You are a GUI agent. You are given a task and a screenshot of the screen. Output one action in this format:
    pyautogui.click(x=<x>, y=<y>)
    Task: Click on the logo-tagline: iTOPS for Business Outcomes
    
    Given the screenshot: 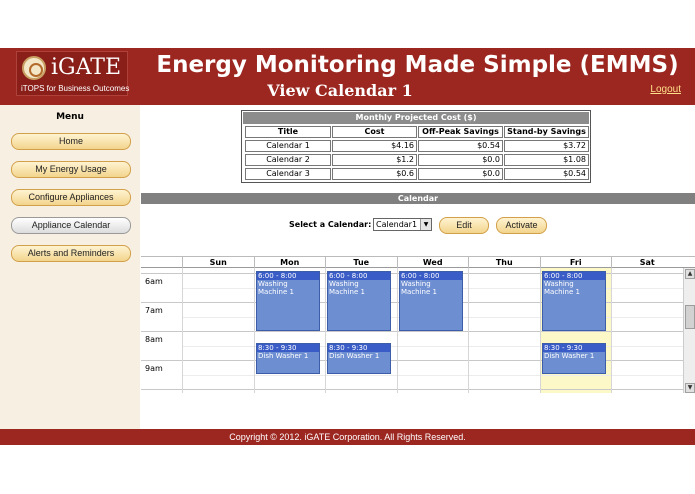 What is the action you would take?
    pyautogui.click(x=75, y=88)
    